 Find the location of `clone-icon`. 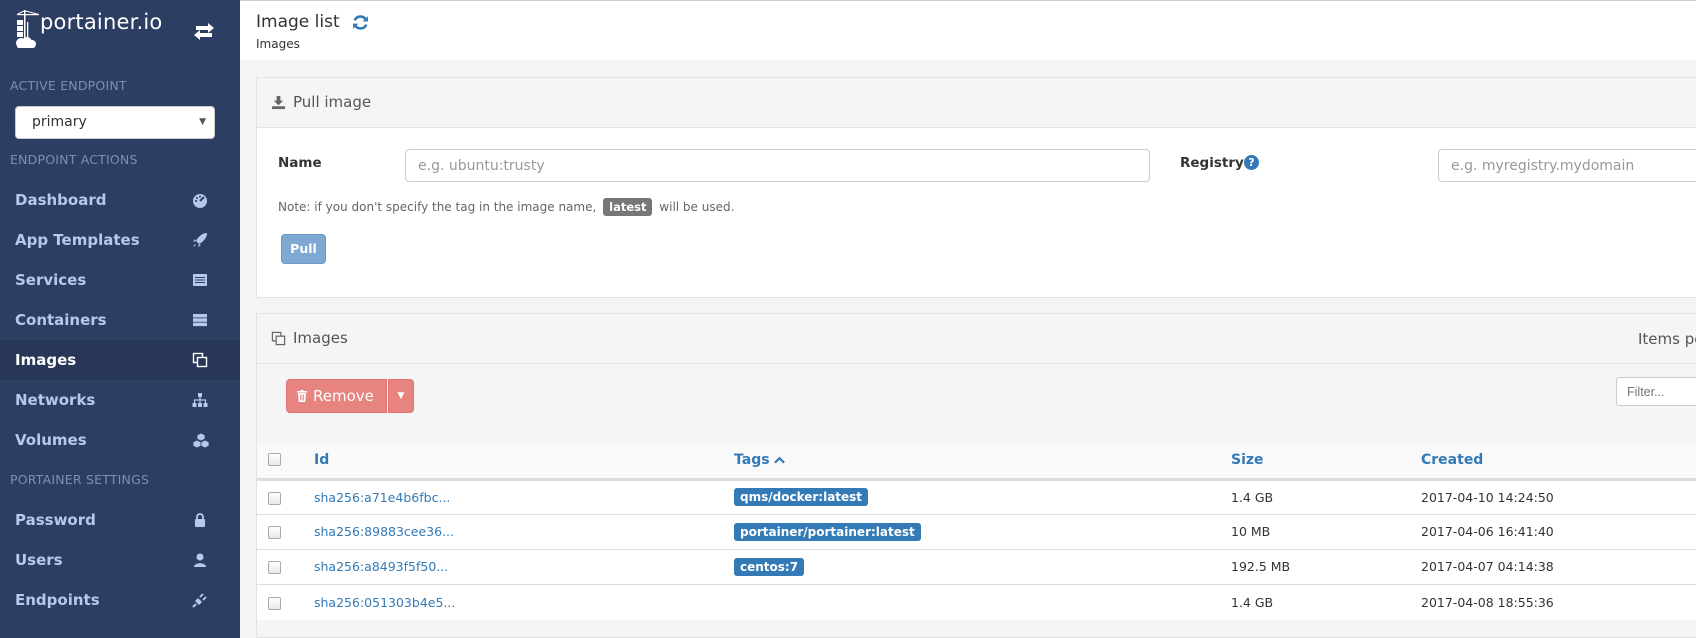

clone-icon is located at coordinates (200, 360).